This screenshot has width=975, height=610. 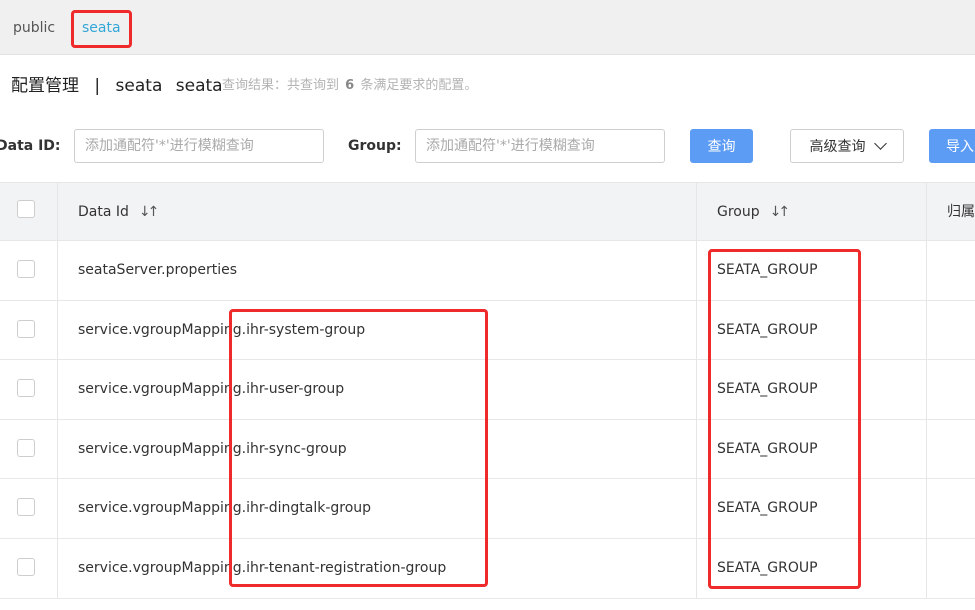 I want to click on table-row: seataServer.properties SEATA_GROUP, so click(x=487, y=271).